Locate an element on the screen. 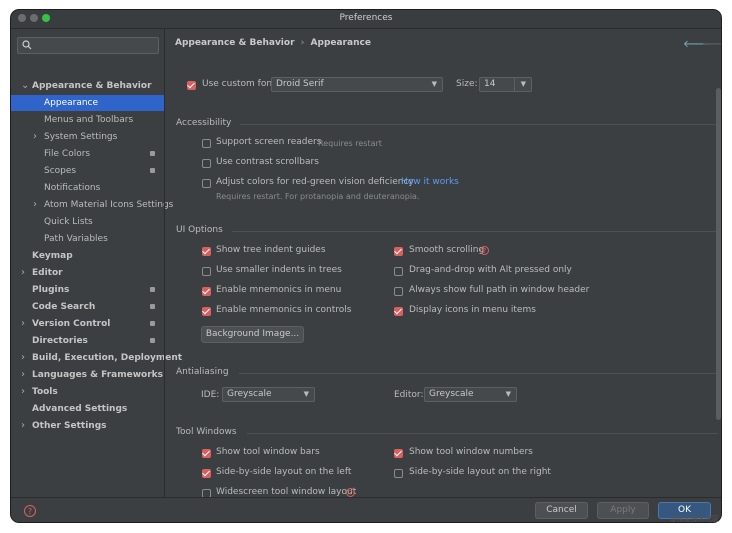 The width and height of the screenshot is (732, 533). sidebar-item: › Languages & Frameworks is located at coordinates (87, 375).